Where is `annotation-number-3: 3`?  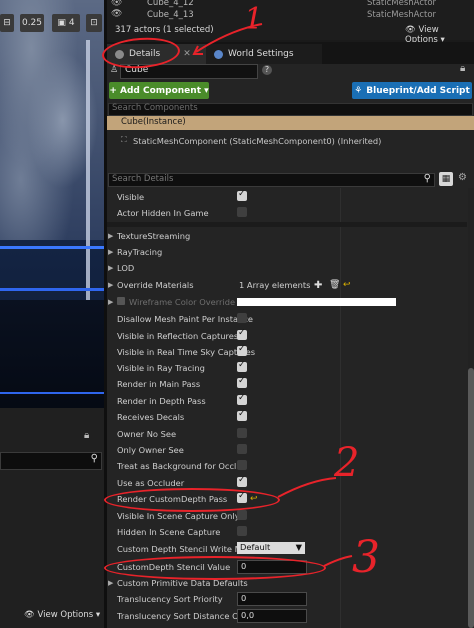
annotation-number-3: 3 is located at coordinates (366, 557).